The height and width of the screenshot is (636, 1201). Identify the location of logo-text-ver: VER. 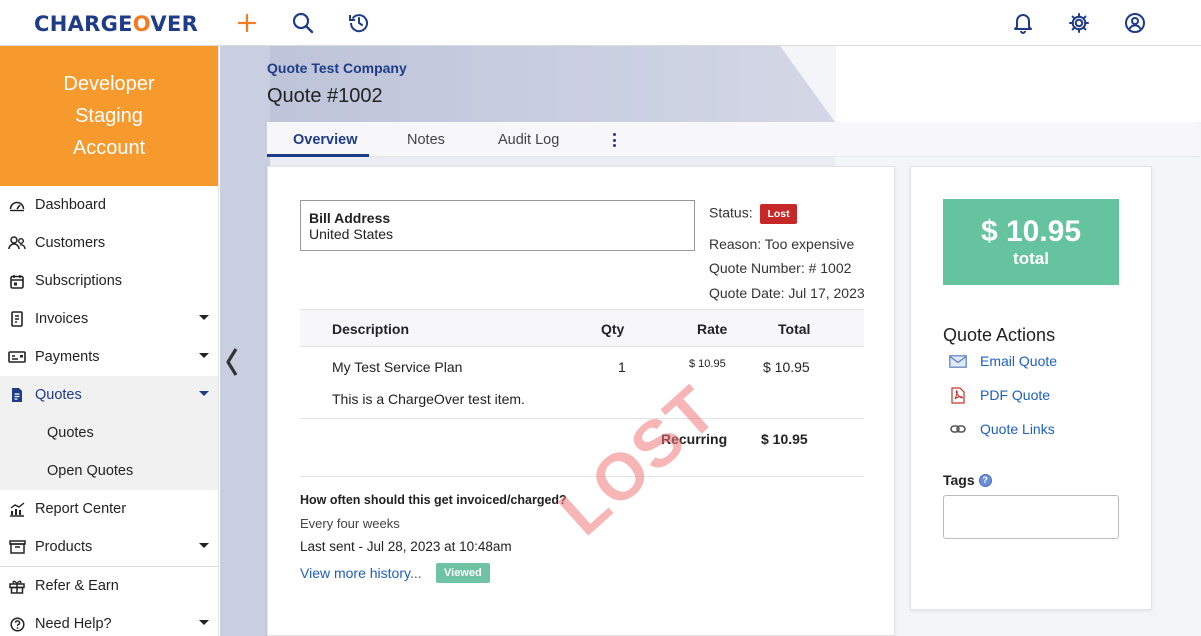
(174, 24).